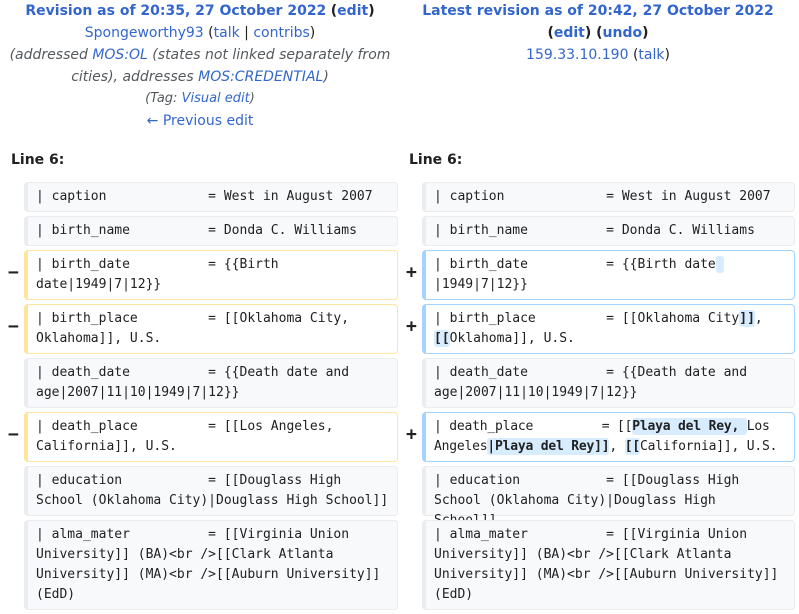  I want to click on old-user-talk-link: talk, so click(227, 33).